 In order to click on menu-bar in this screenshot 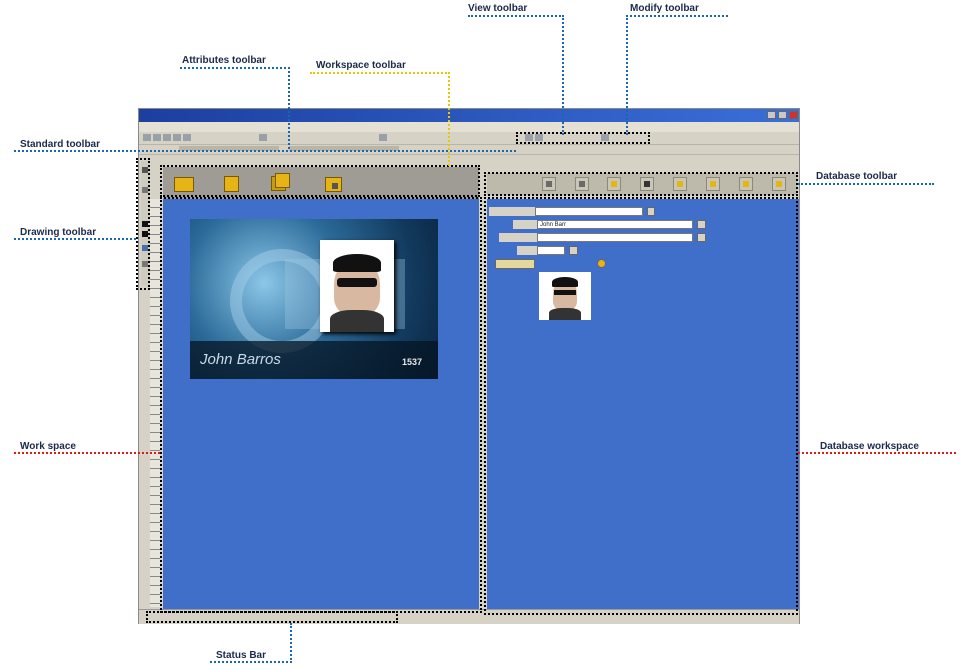, I will do `click(469, 127)`.